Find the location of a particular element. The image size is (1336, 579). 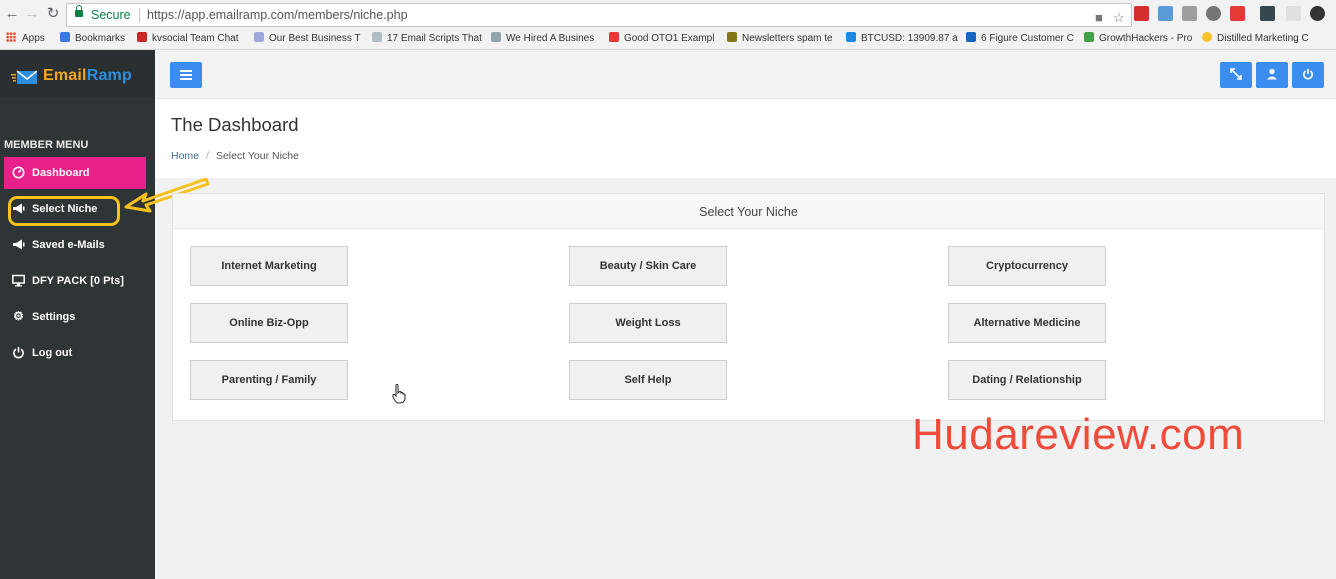

highlight-annotation-box is located at coordinates (64, 211).